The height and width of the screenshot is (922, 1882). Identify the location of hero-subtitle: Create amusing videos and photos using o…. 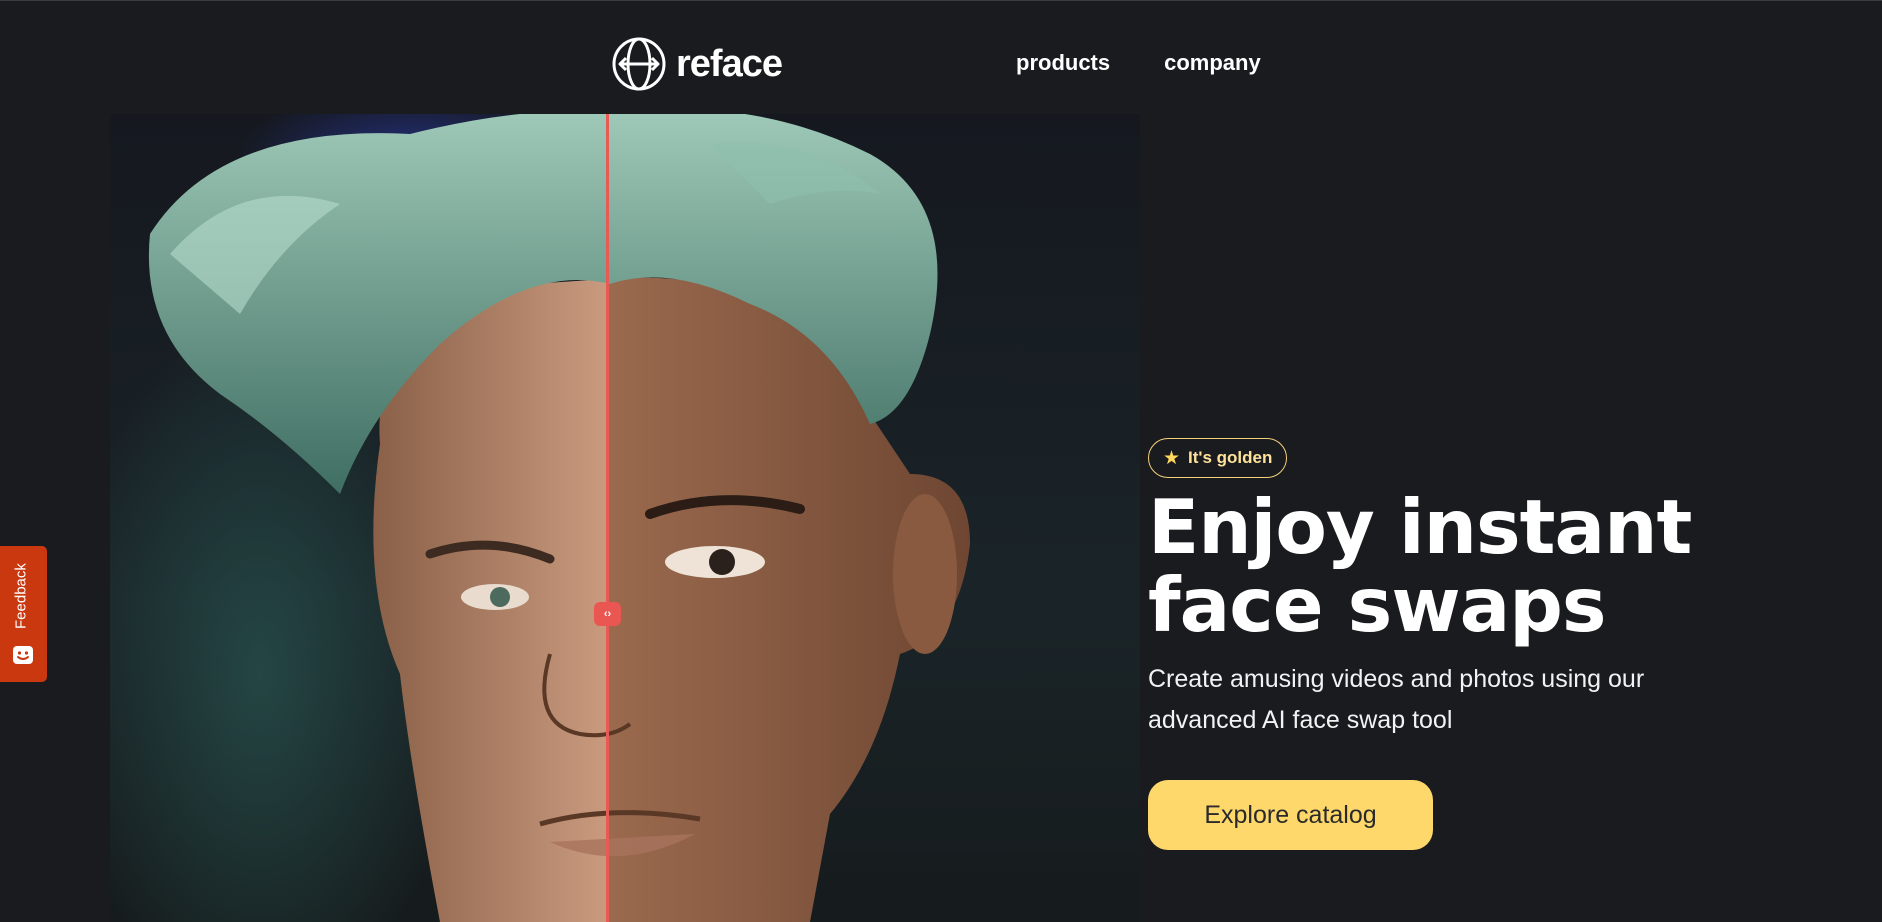
(1396, 699).